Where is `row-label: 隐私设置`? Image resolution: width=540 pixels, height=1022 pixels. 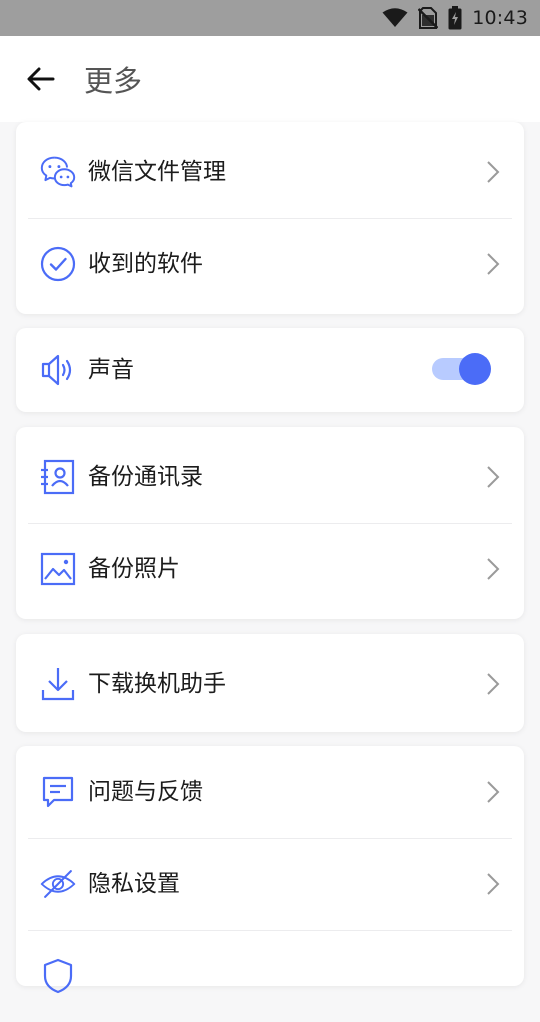 row-label: 隐私设置 is located at coordinates (134, 884).